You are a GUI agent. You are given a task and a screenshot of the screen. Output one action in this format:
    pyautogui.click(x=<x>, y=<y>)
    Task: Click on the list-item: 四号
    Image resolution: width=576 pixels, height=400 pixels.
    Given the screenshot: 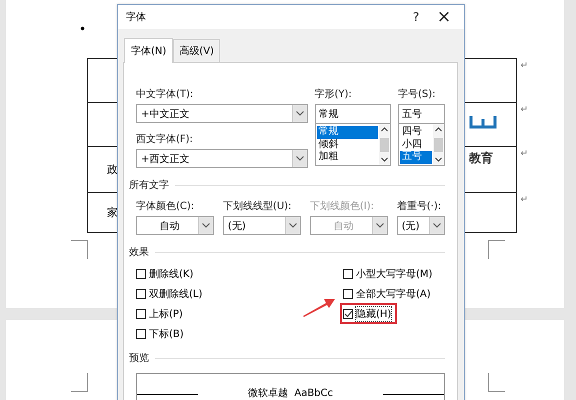 What is the action you would take?
    pyautogui.click(x=416, y=132)
    